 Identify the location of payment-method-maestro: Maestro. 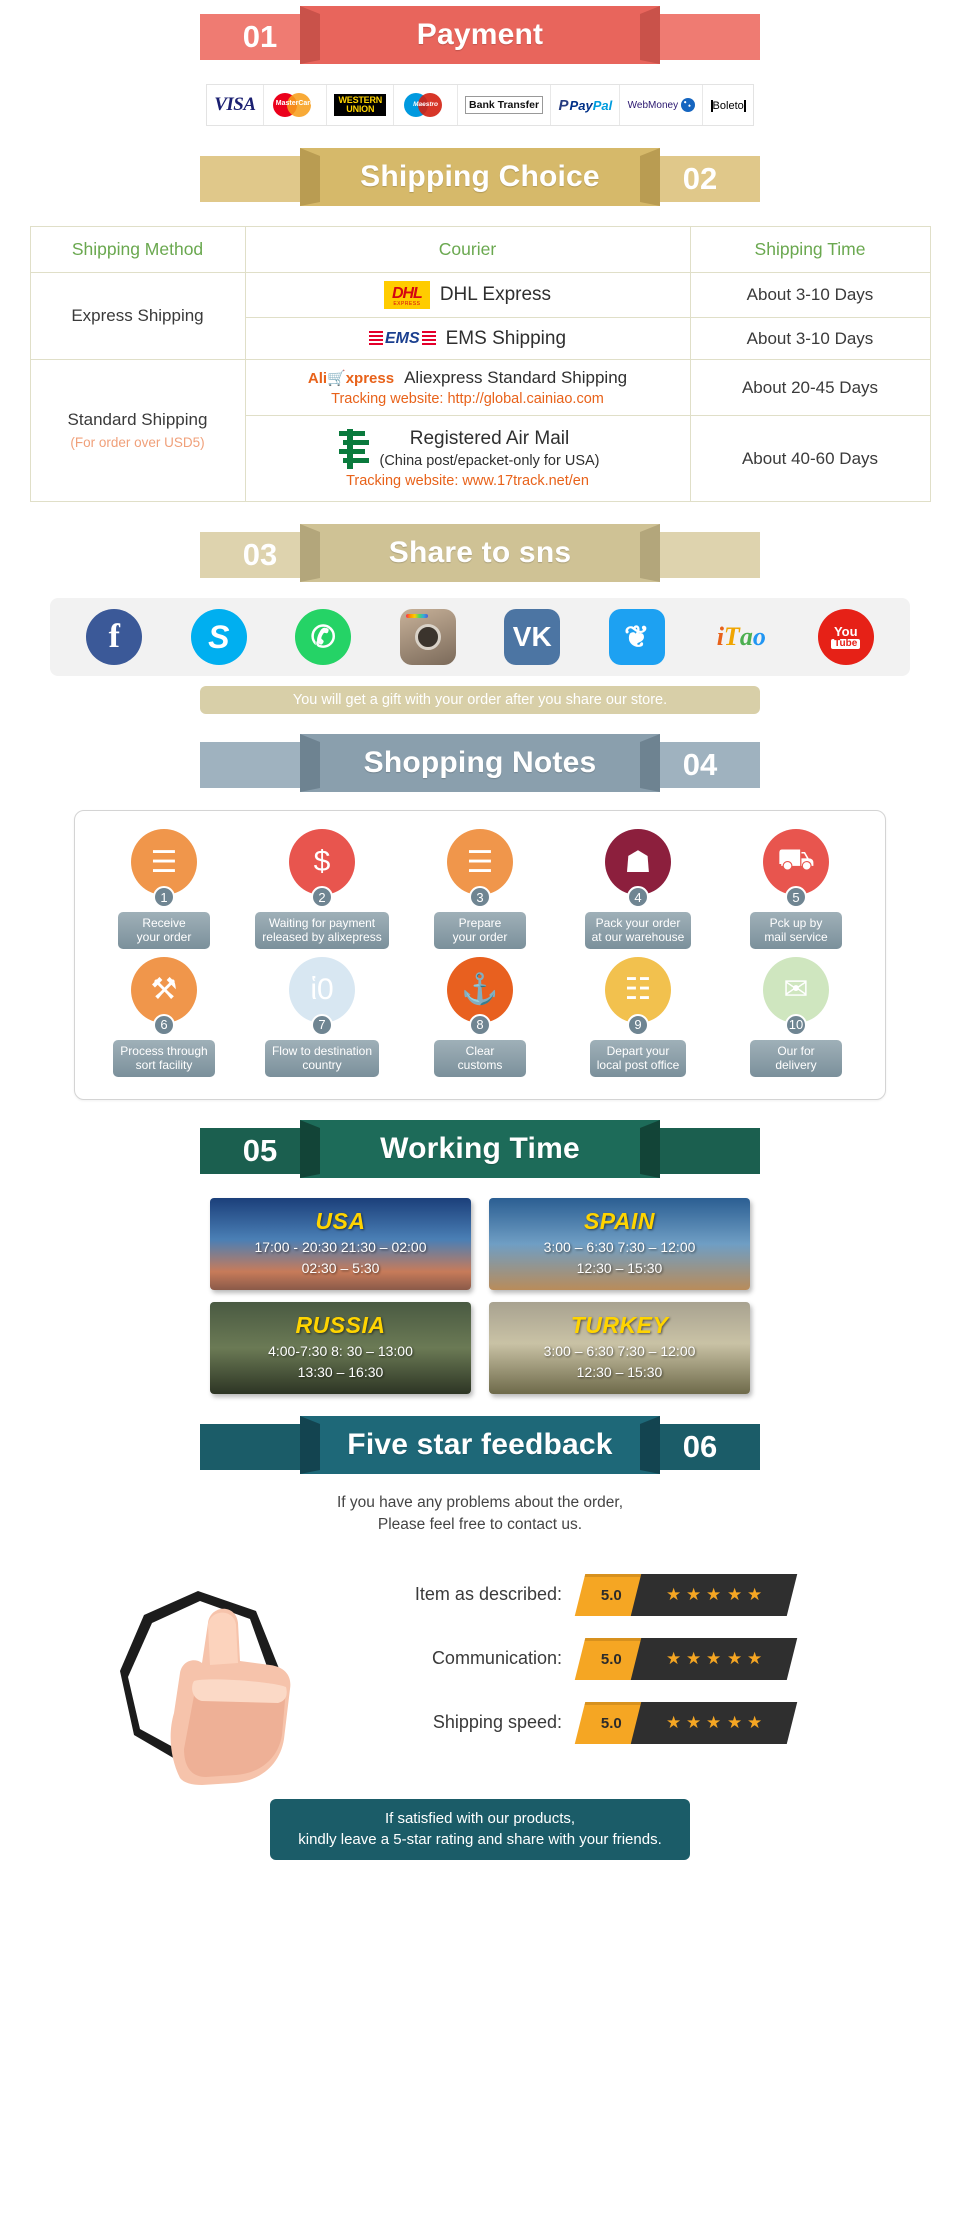
(426, 105).